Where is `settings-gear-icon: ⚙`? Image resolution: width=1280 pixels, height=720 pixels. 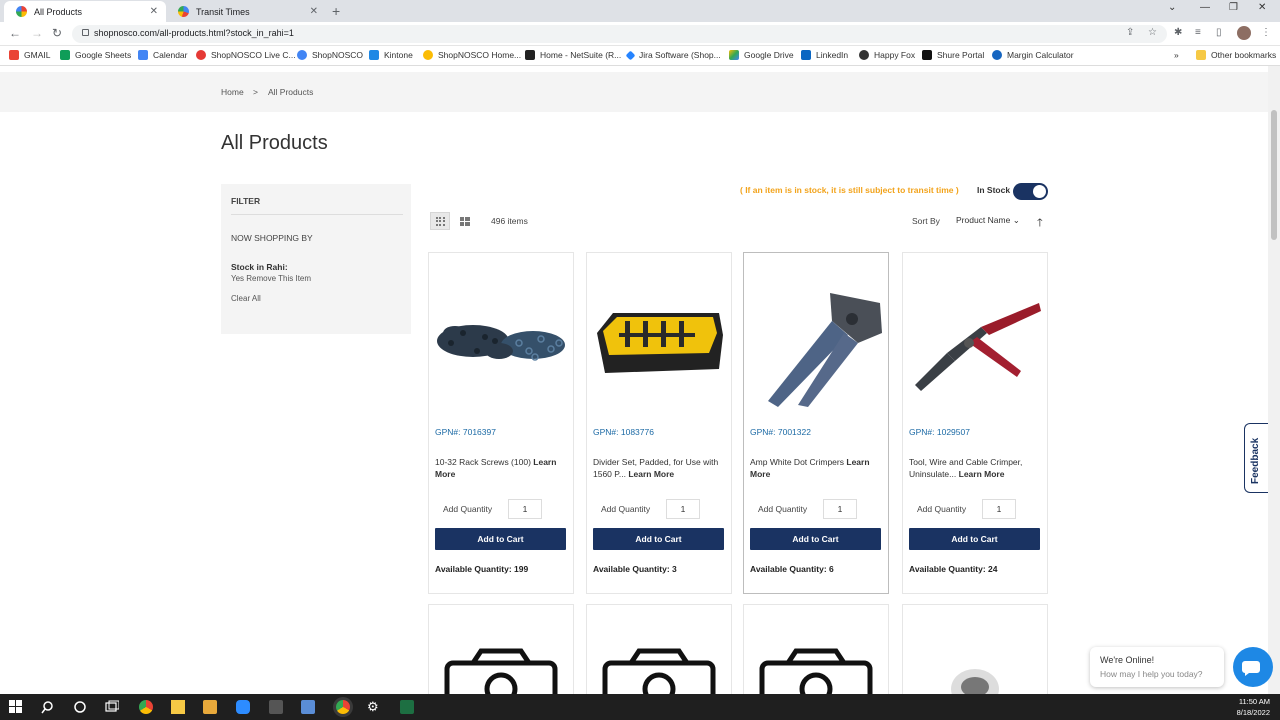 settings-gear-icon: ⚙ is located at coordinates (374, 706).